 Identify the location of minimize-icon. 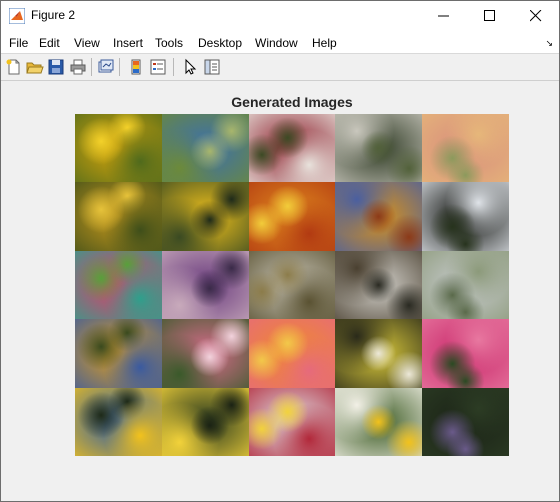
(443, 16).